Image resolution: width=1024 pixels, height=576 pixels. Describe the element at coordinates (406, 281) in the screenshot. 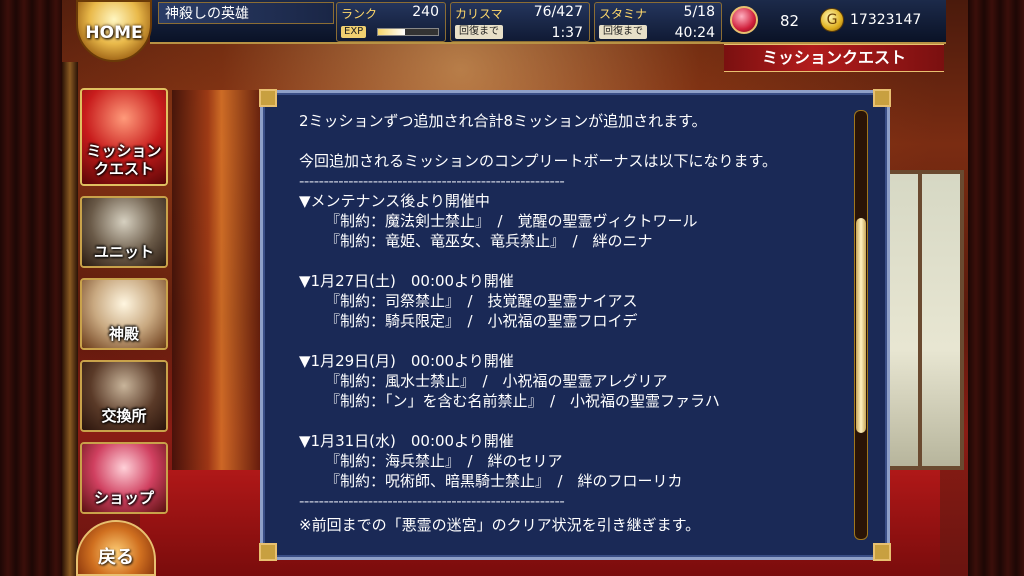

I see `group-heading: ▼1月27日(土) 00:00より開催` at that location.